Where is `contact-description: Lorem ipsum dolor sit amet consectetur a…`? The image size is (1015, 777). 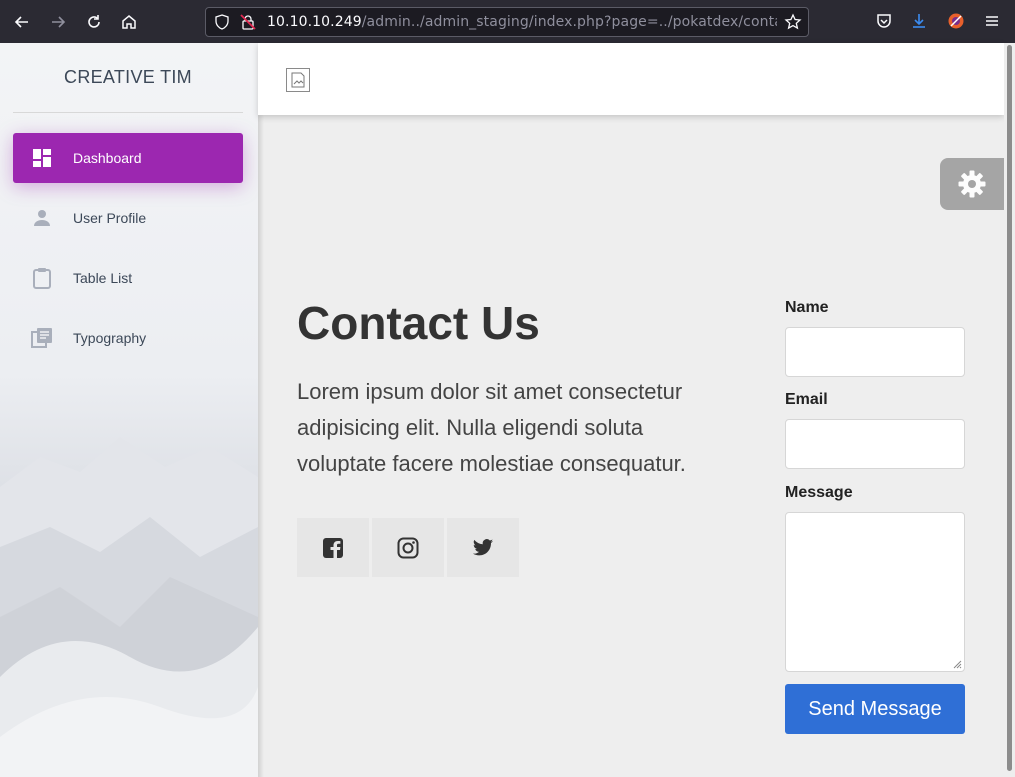
contact-description: Lorem ipsum dolor sit amet consectetur a… is located at coordinates (491, 427).